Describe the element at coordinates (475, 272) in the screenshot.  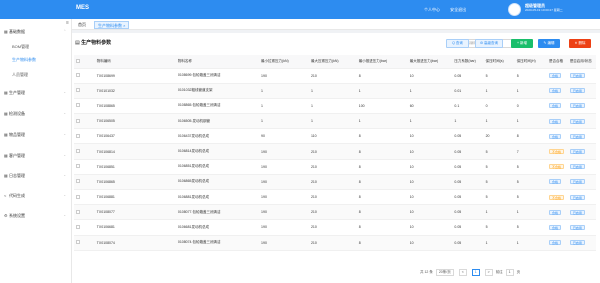
I see `page-number: 1` at that location.